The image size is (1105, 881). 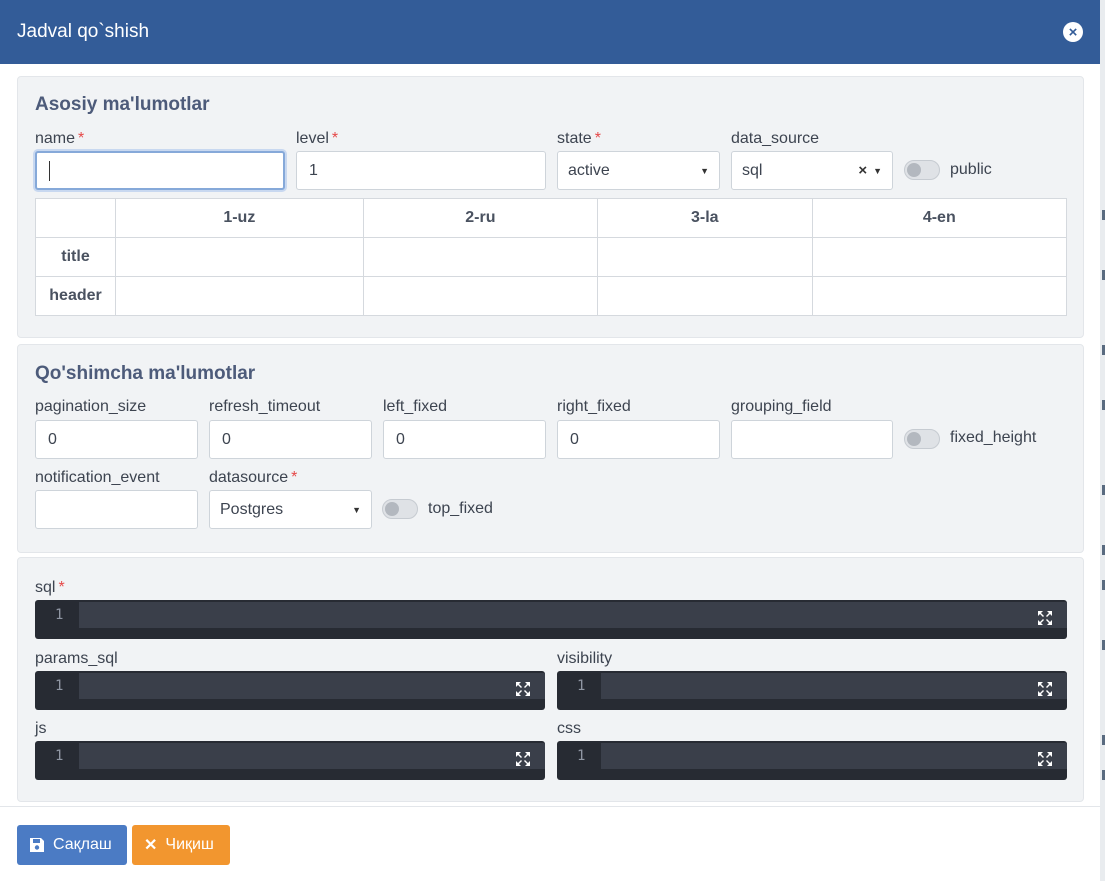 I want to click on level-label: level *, so click(x=317, y=138).